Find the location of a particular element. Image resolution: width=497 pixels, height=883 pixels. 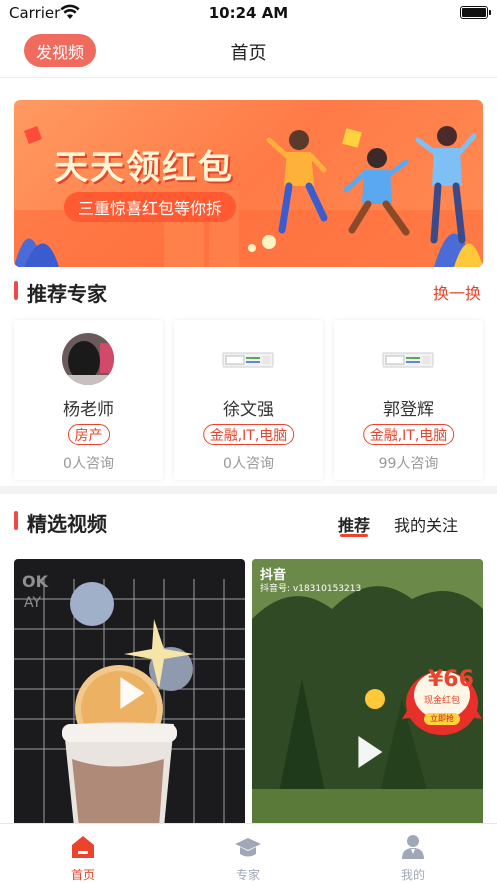

banner-title: 天天领红包 is located at coordinates (144, 168).